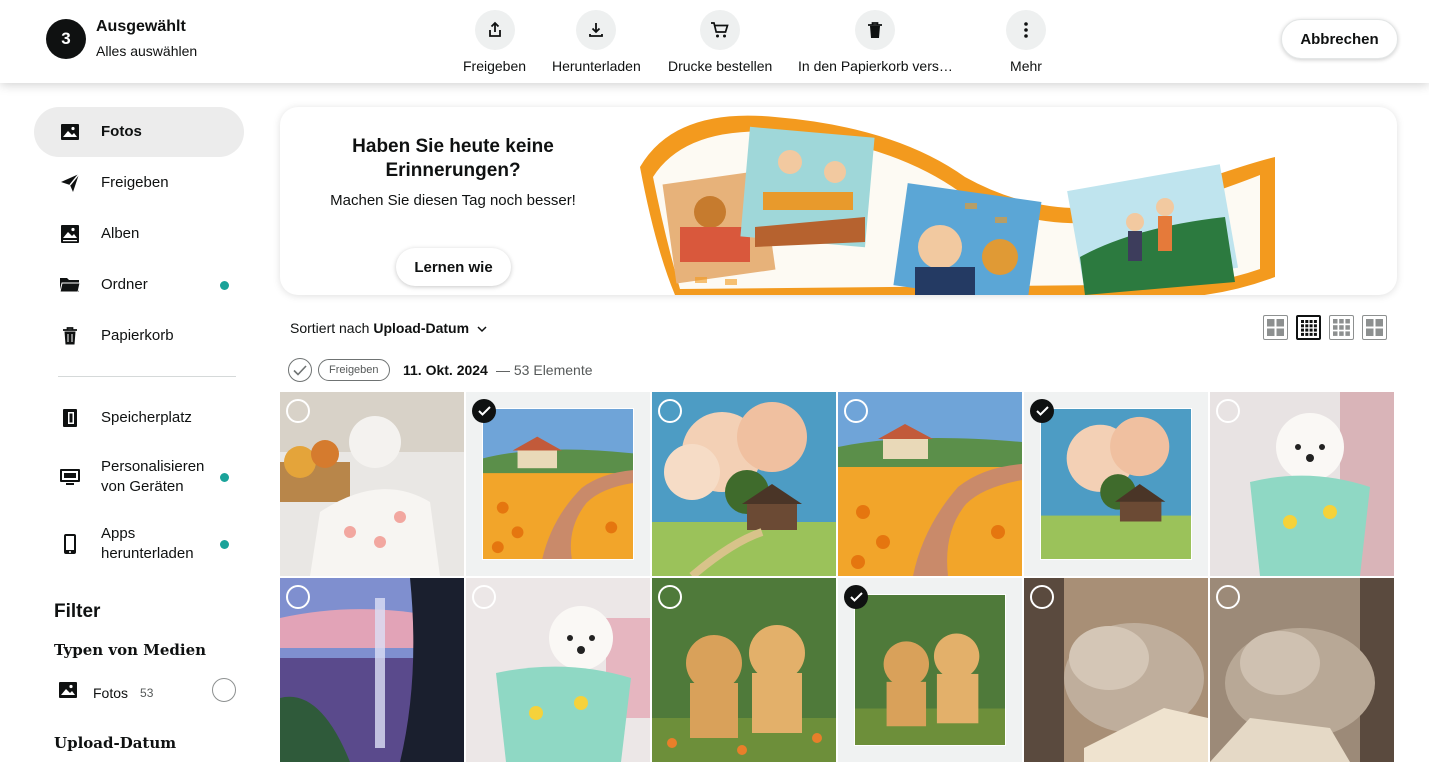 The image size is (1429, 763). I want to click on chevron-down-icon, so click(482, 328).